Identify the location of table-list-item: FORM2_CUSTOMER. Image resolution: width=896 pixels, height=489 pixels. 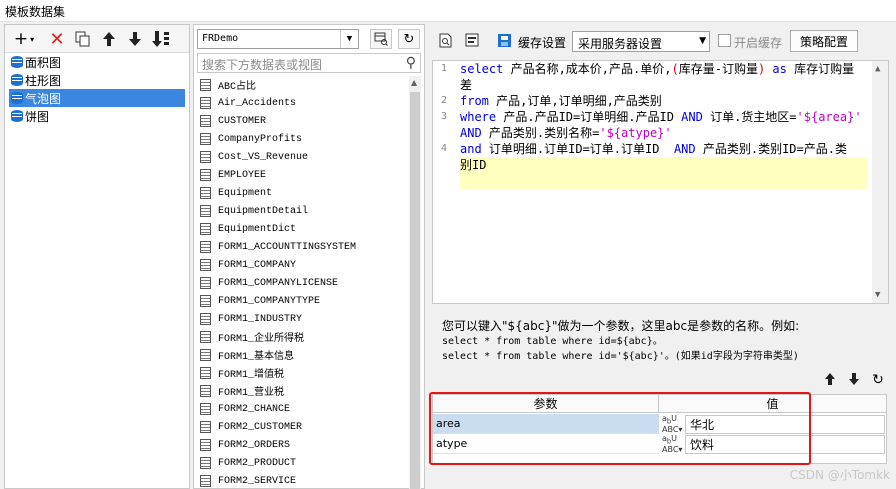
(303, 427).